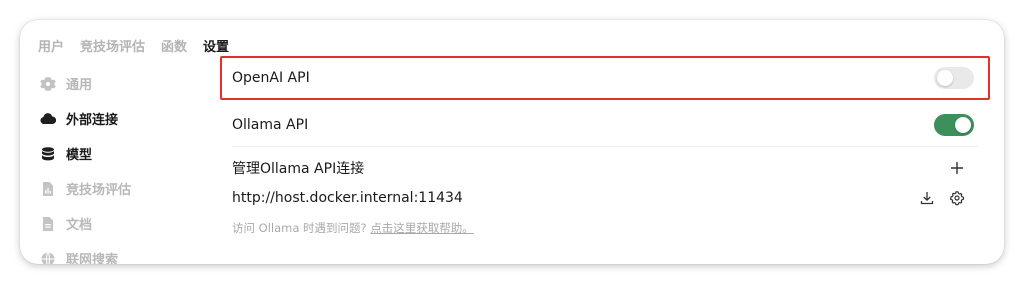 The image size is (1024, 284). Describe the element at coordinates (125, 252) in the screenshot. I see `sidebar-item-web-search: 联网搜索` at that location.